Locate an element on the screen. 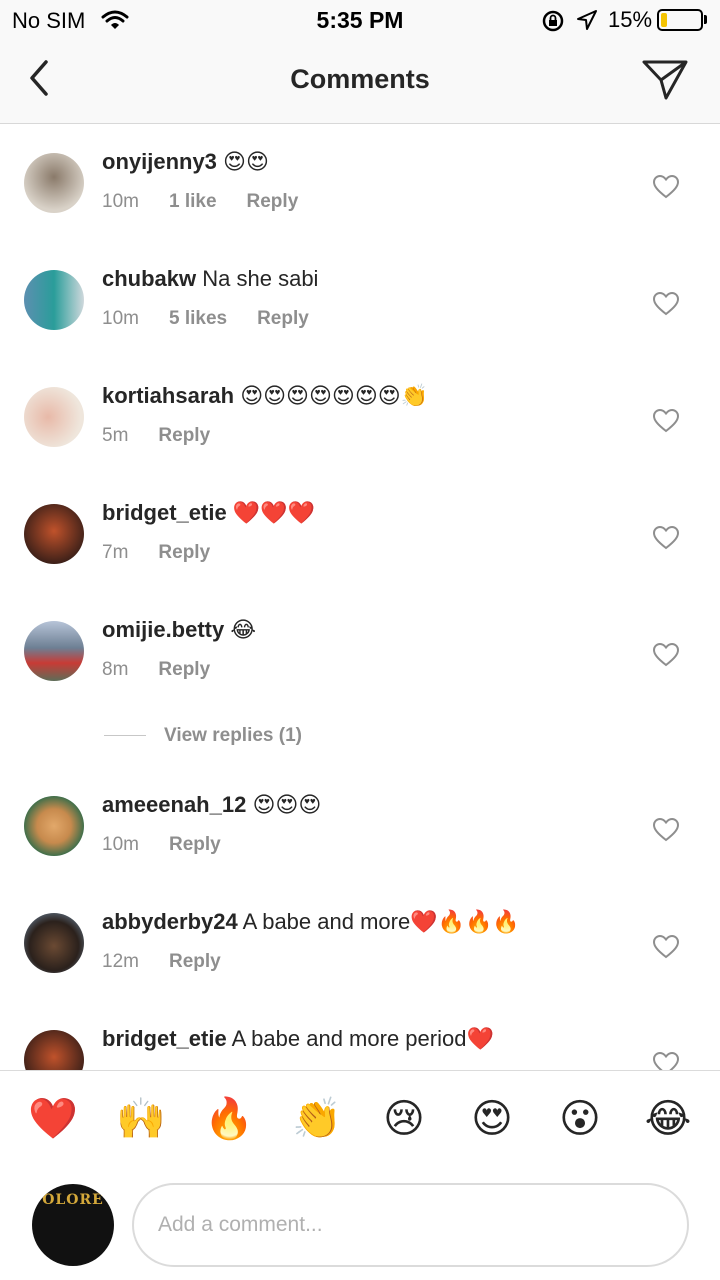  comment-text: chubakw Na she sabi is located at coordinates (210, 279).